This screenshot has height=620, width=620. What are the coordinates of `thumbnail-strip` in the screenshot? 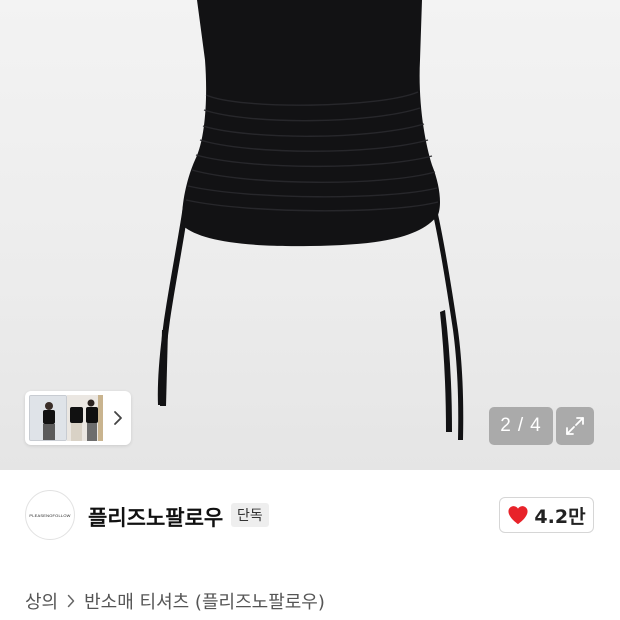 It's located at (78, 418).